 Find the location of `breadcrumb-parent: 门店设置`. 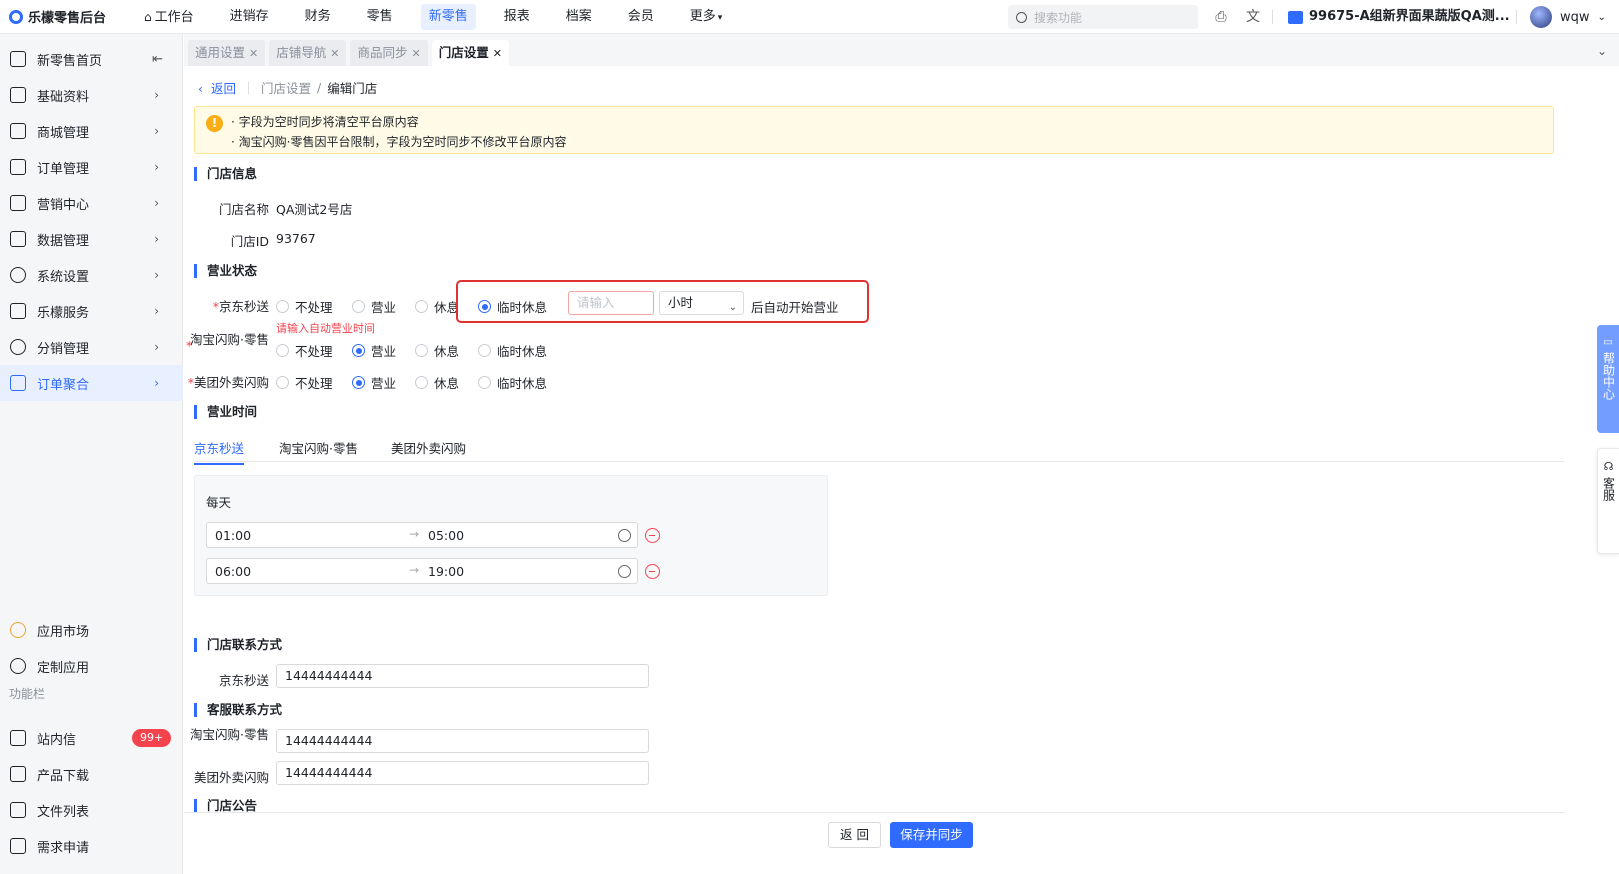

breadcrumb-parent: 门店设置 is located at coordinates (286, 87).